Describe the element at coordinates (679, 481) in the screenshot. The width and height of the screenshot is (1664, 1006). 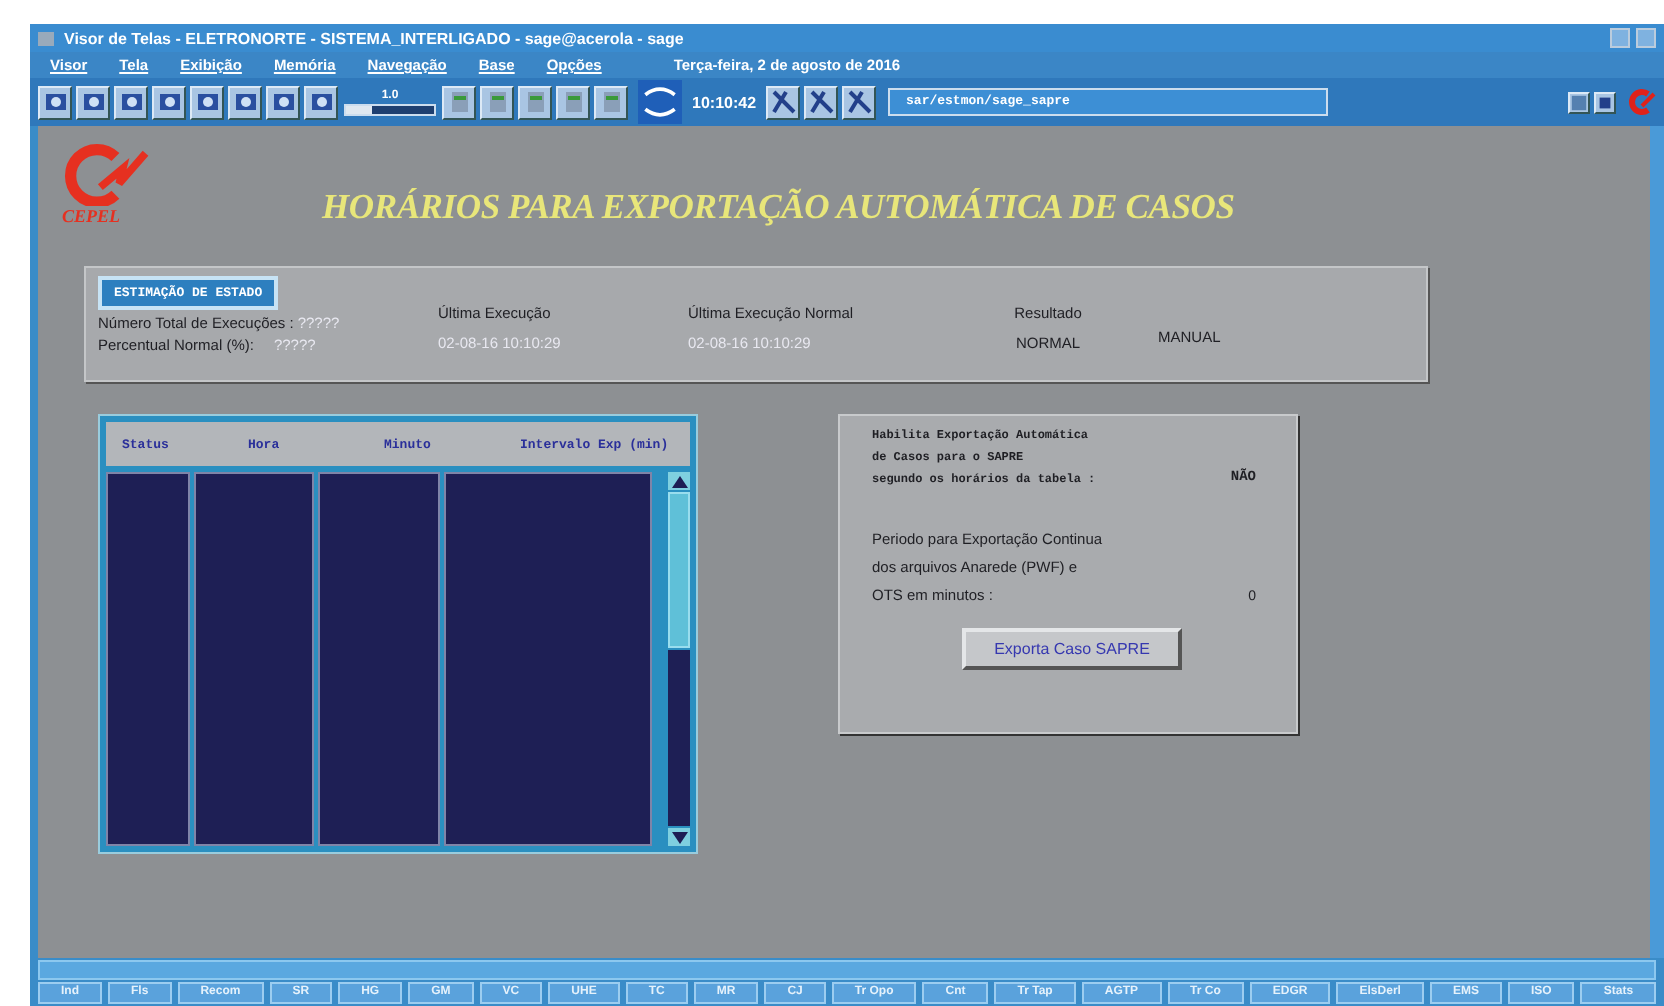
I see `scroll-up-arrow` at that location.